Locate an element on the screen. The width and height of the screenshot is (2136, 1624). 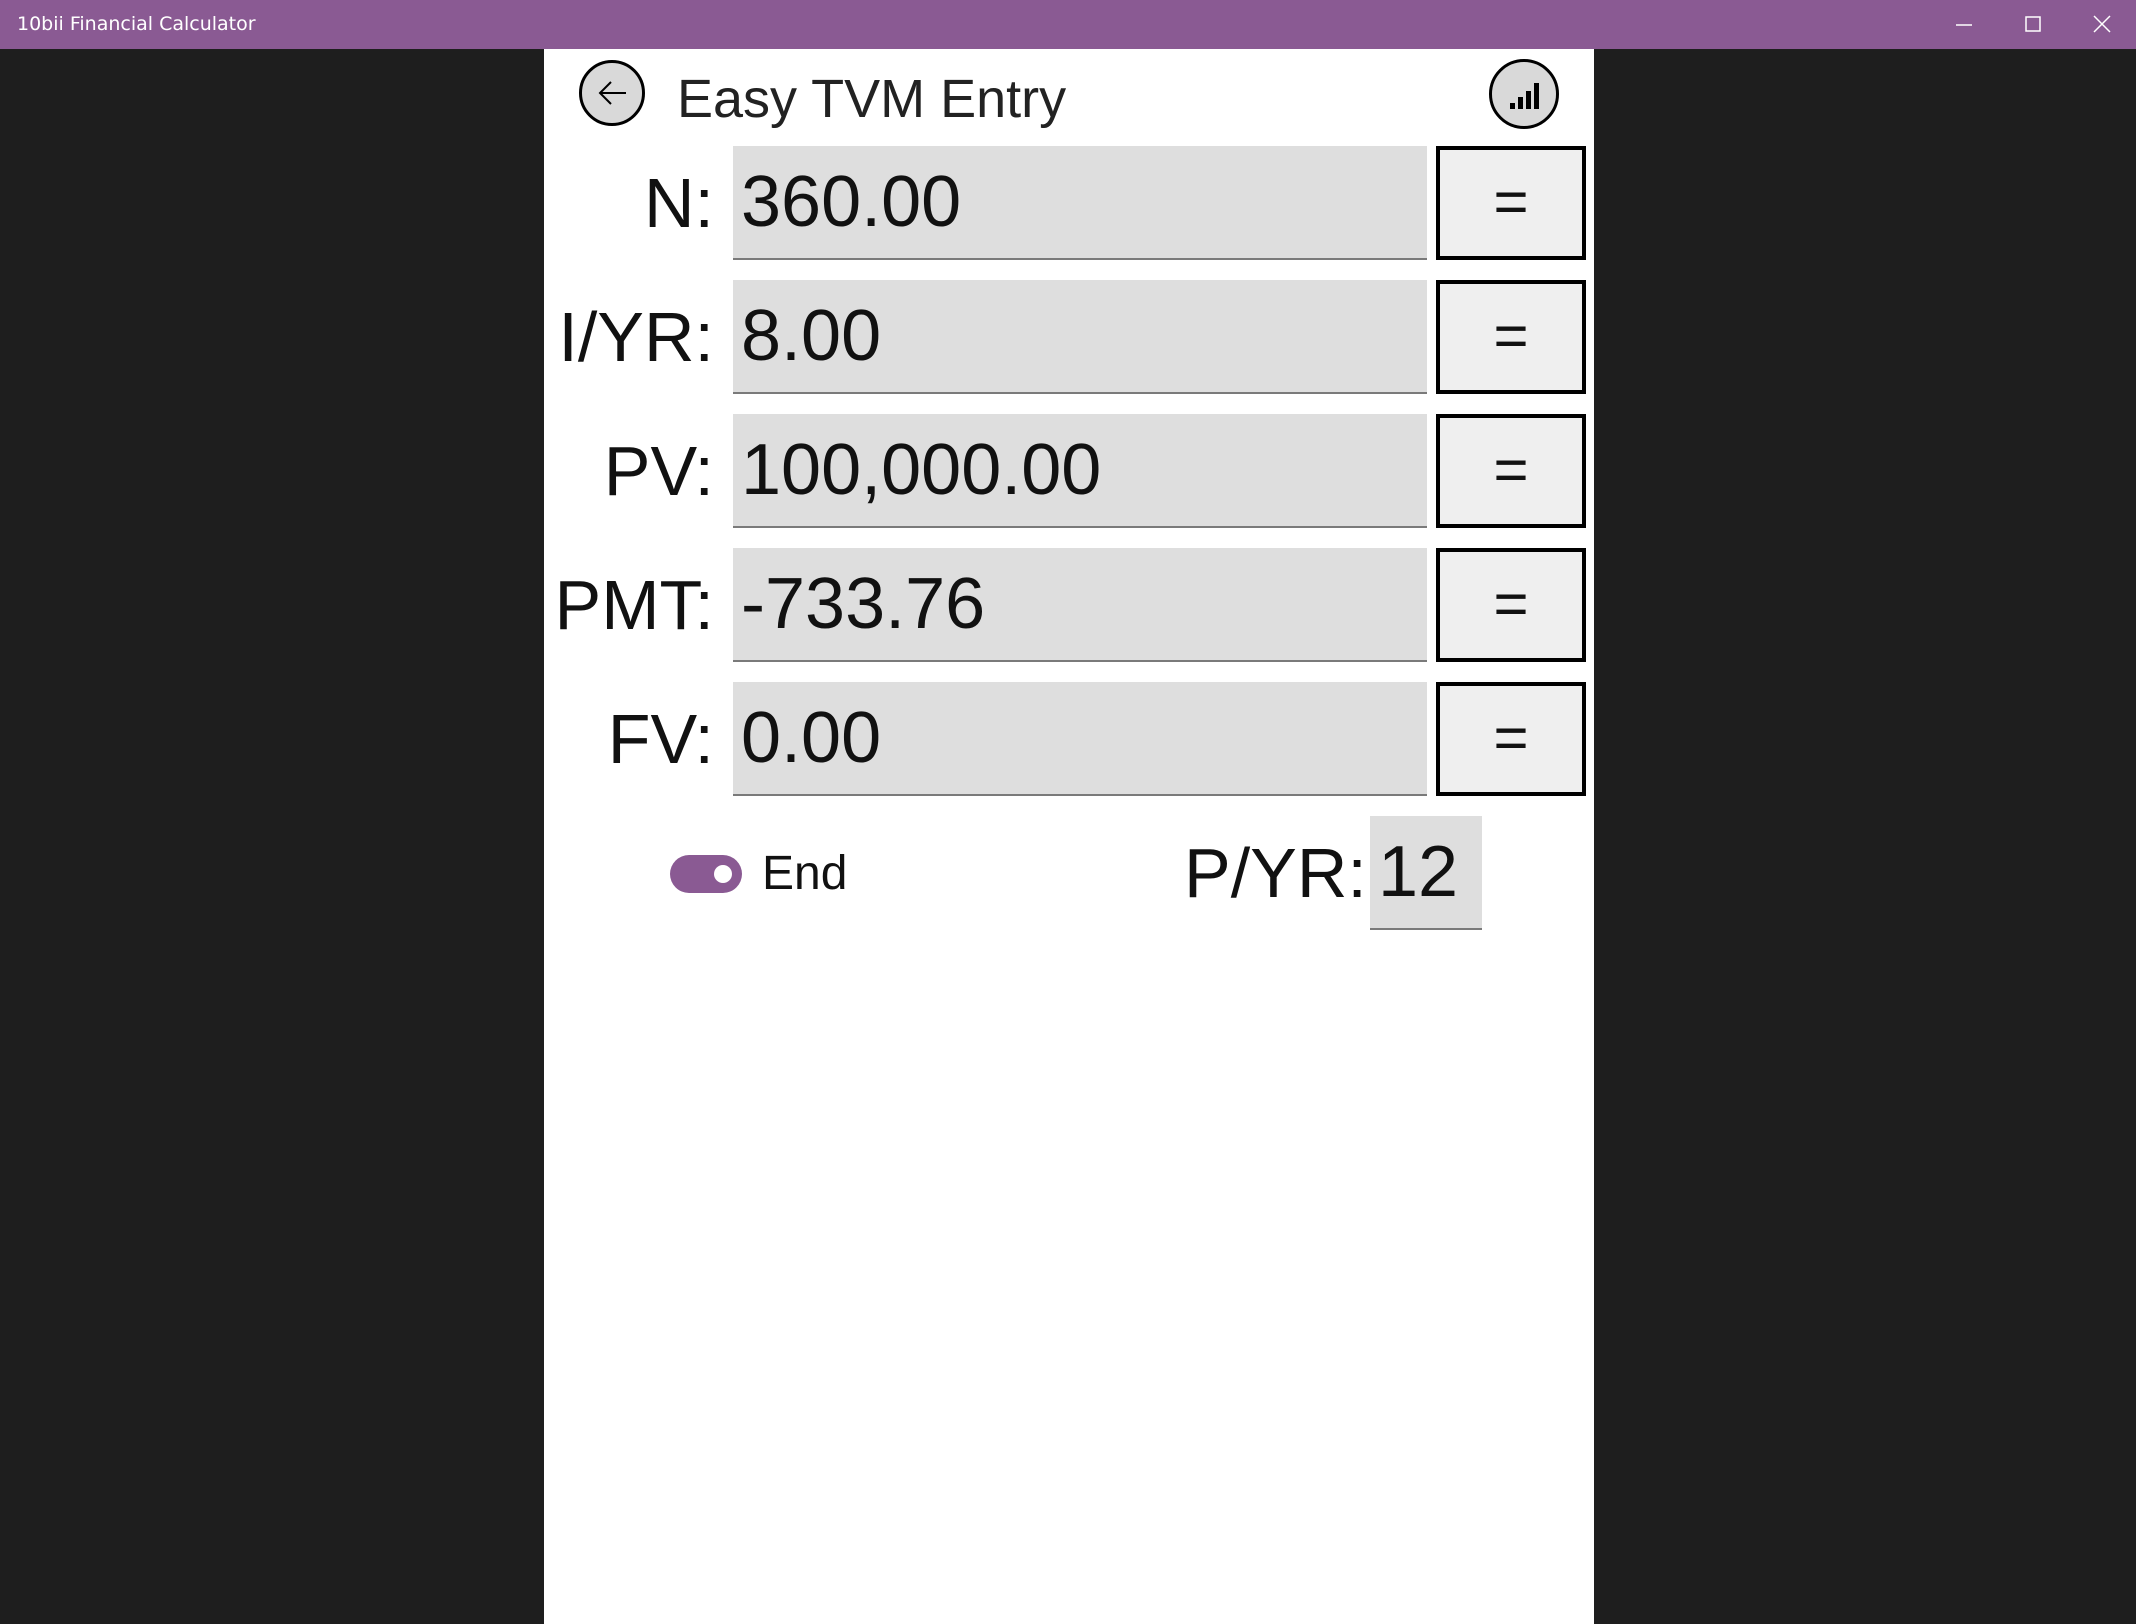
close-button is located at coordinates (2102, 24).